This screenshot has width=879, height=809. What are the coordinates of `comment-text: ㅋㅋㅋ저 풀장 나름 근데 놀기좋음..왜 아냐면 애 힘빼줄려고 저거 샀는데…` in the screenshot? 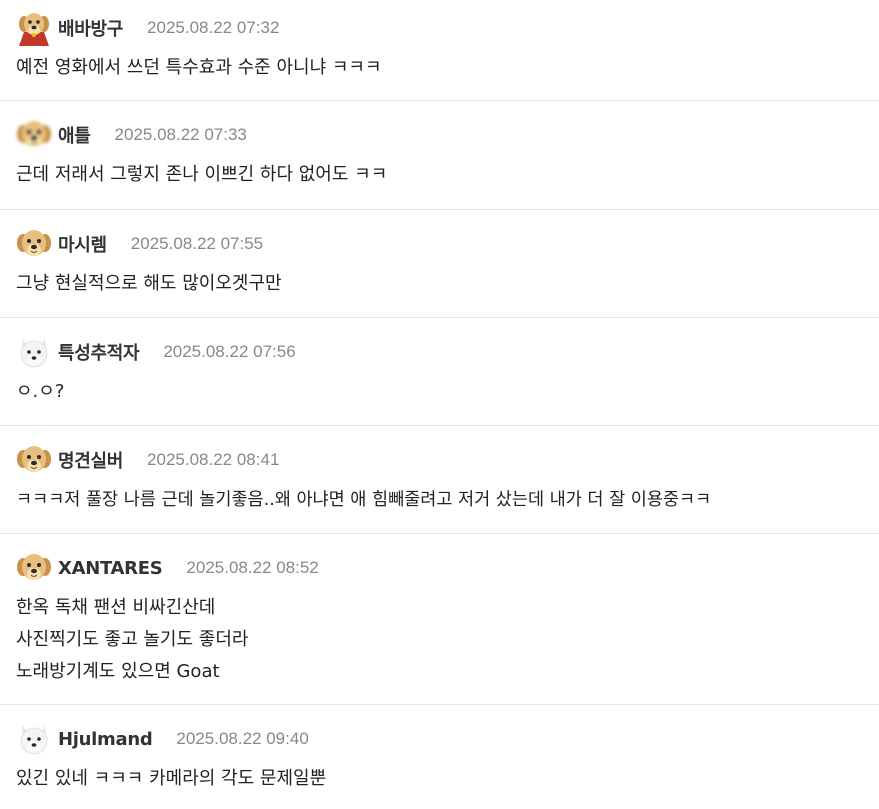 It's located at (439, 505).